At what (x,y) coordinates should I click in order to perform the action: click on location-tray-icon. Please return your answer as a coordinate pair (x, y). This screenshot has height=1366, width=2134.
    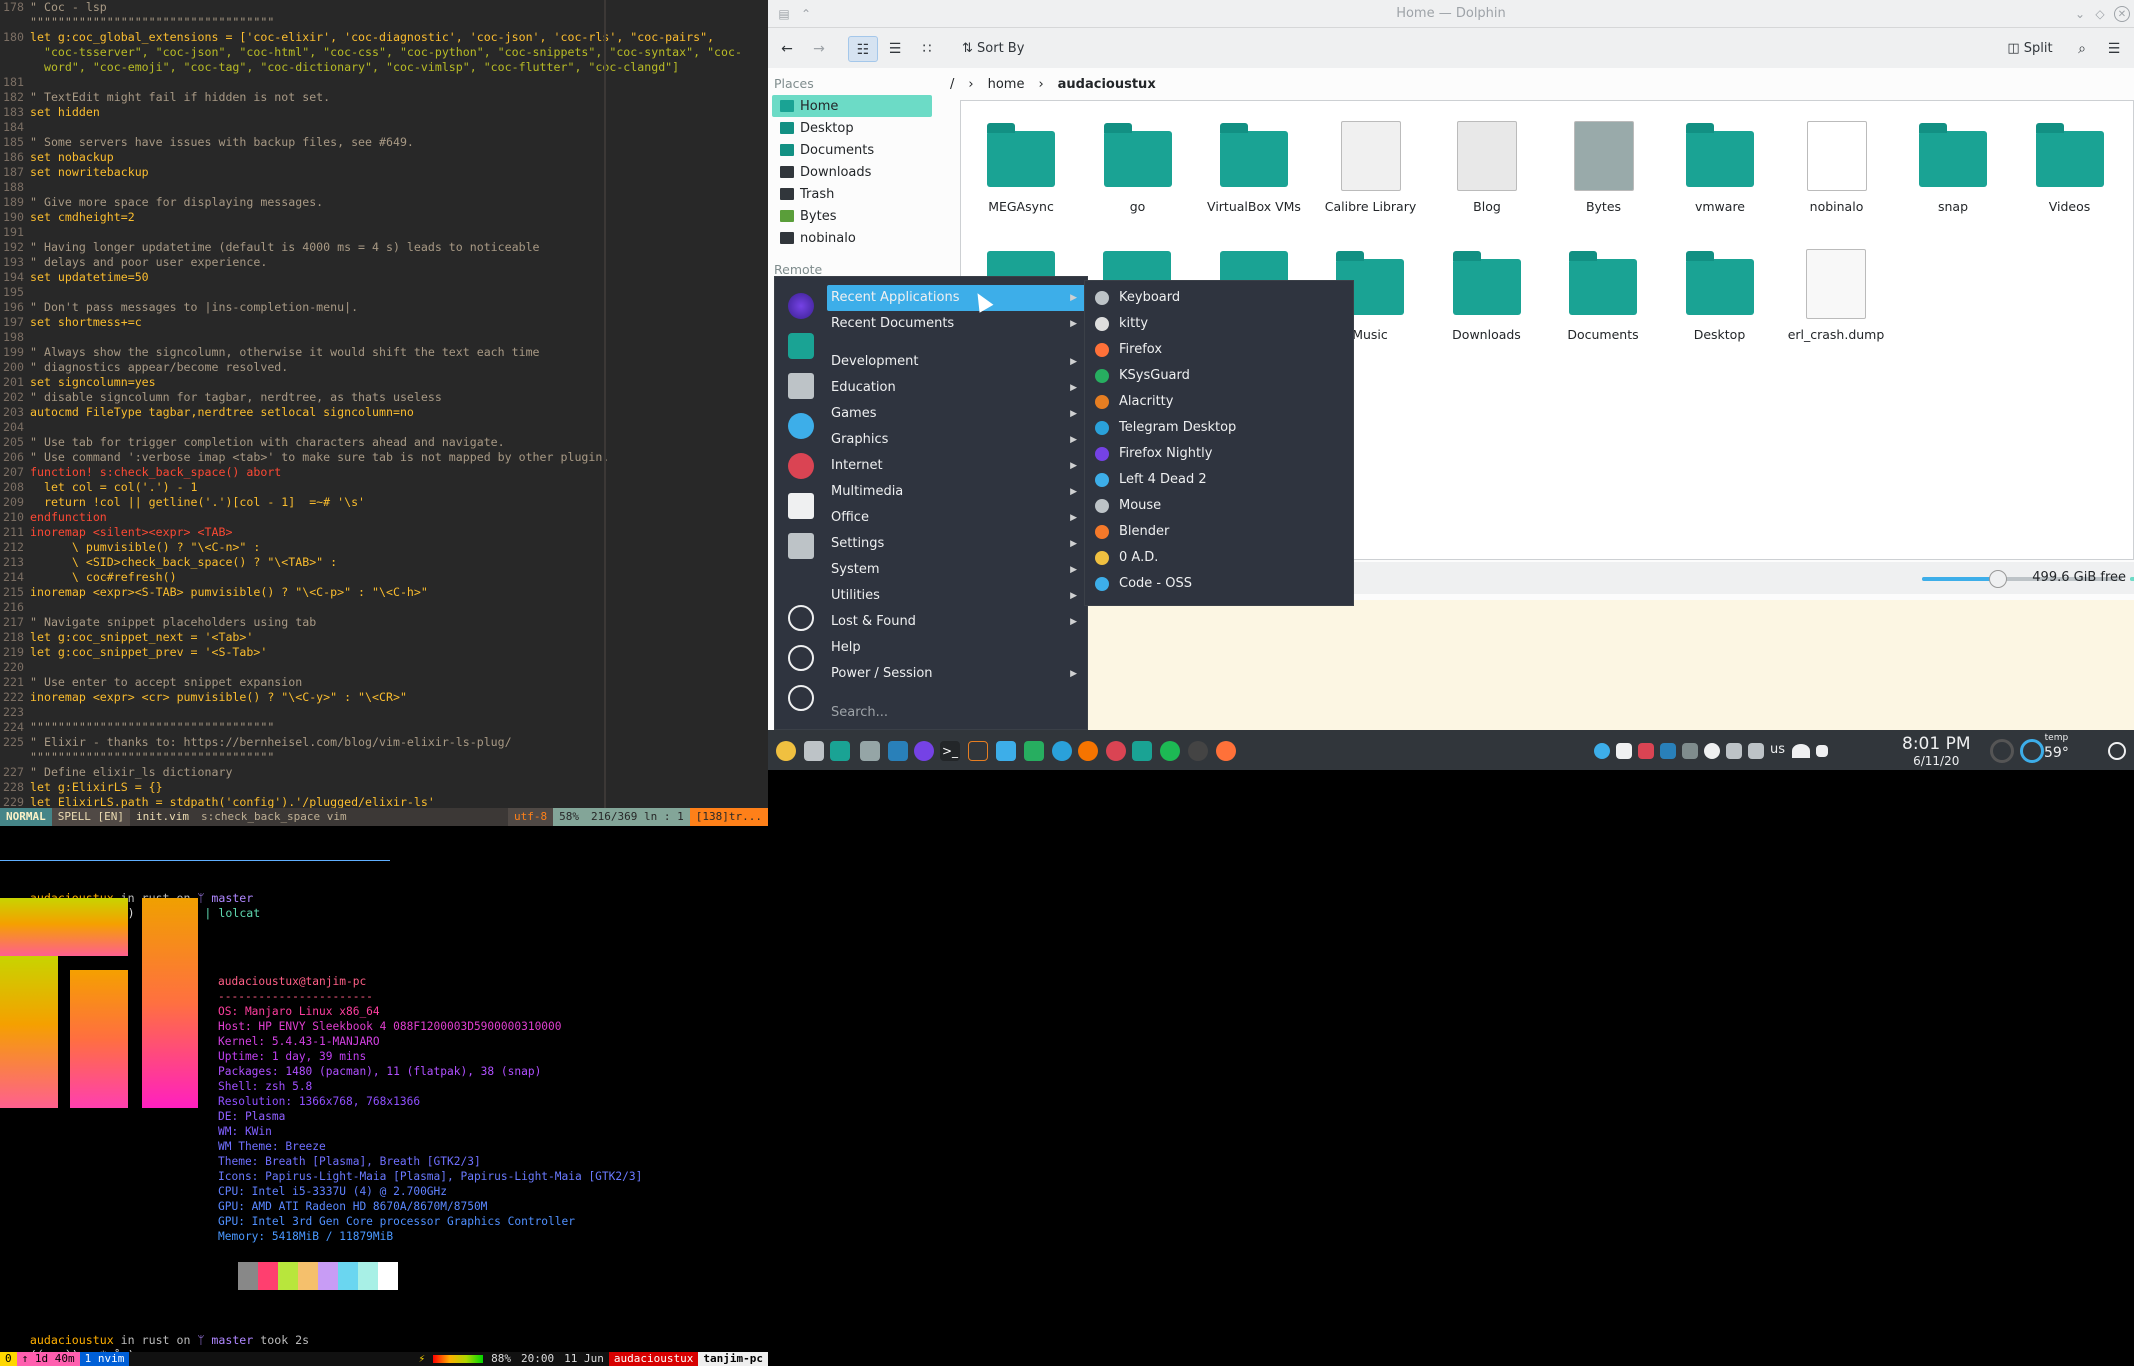
    Looking at the image, I should click on (1712, 751).